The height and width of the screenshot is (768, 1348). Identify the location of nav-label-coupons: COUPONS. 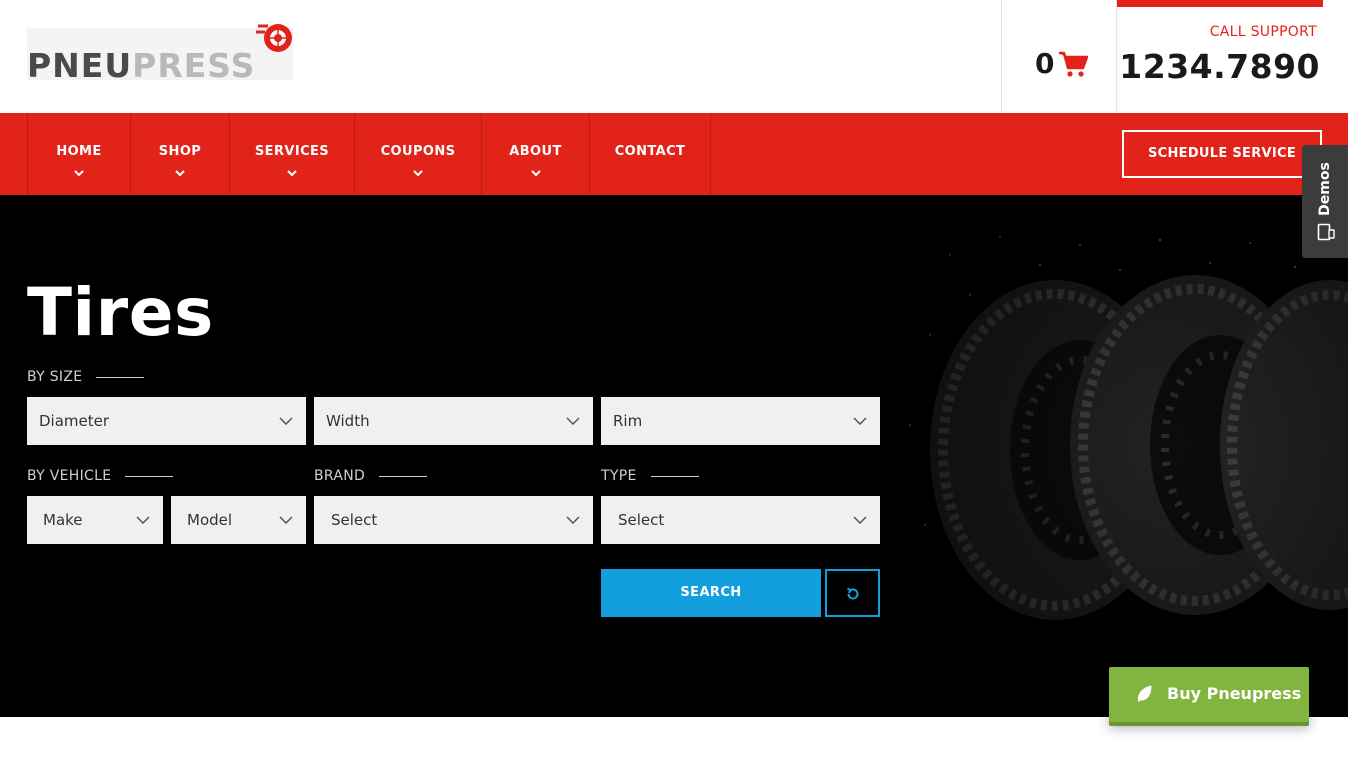
(418, 151).